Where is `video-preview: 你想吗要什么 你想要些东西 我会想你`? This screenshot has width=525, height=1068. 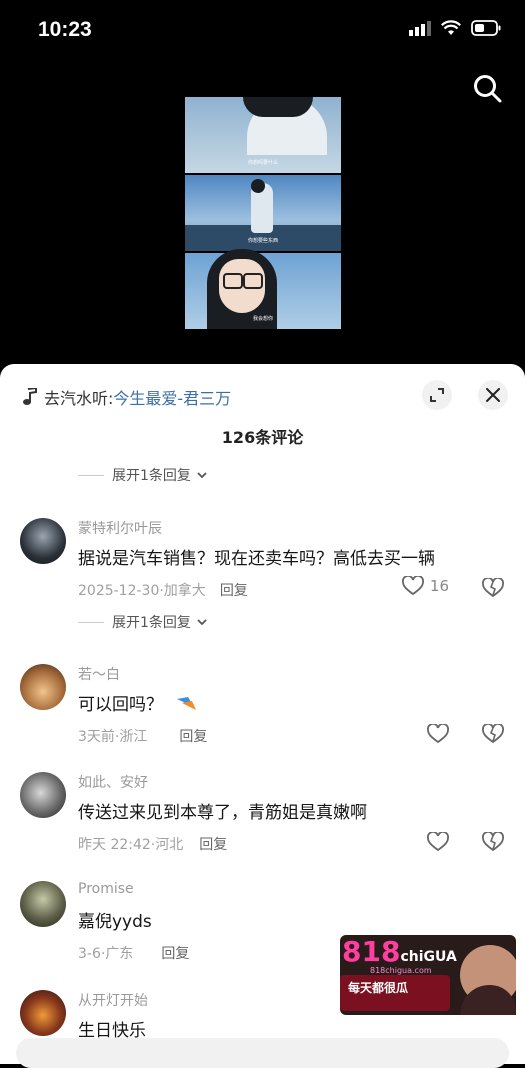
video-preview: 你想吗要什么 你想要些东西 我会想你 is located at coordinates (263, 213).